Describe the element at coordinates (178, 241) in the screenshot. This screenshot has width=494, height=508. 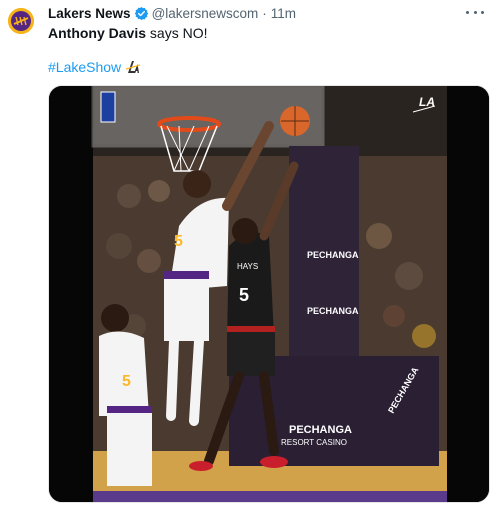
I see `lakers-jersey-number: 5` at that location.